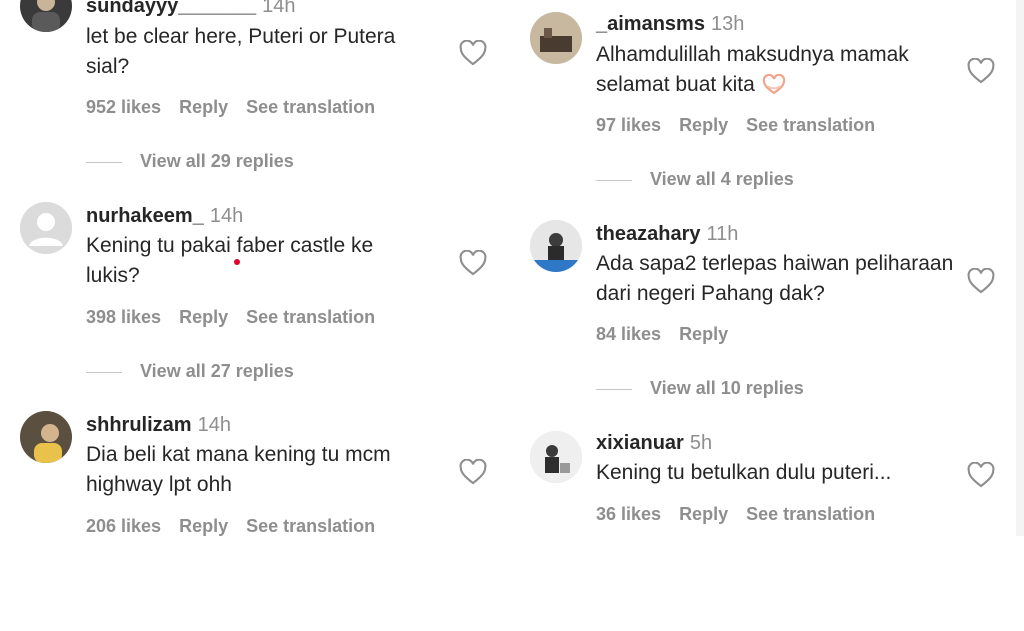  Describe the element at coordinates (171, 8) in the screenshot. I see `username: sundayyy_______` at that location.